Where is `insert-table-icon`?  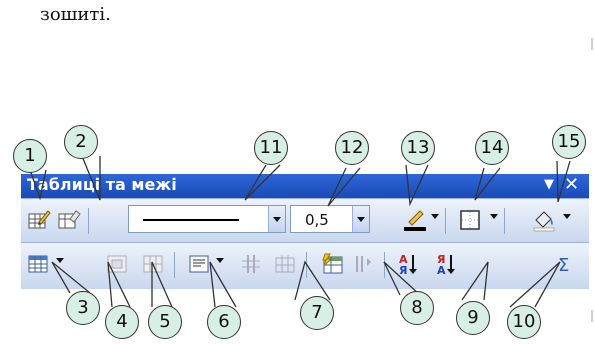
insert-table-icon is located at coordinates (38, 264).